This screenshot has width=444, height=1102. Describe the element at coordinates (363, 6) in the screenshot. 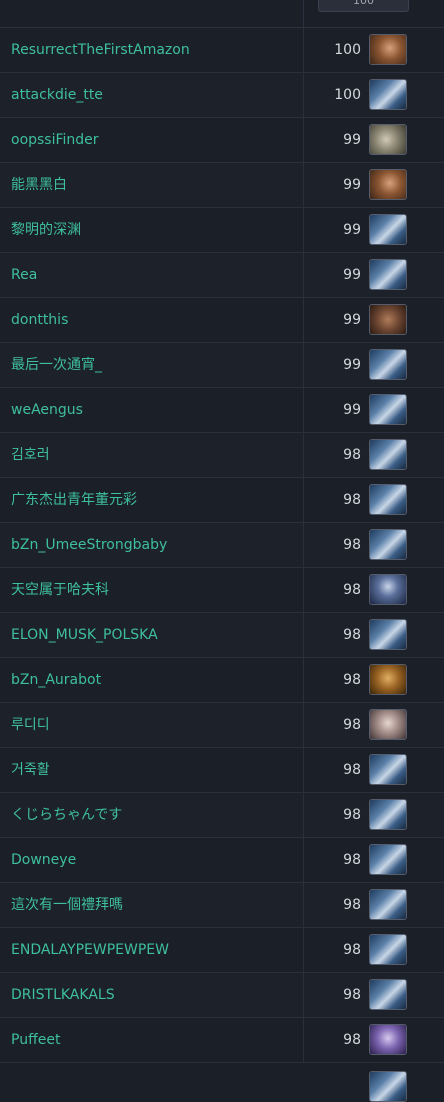

I see `top-value-chip: 100` at that location.